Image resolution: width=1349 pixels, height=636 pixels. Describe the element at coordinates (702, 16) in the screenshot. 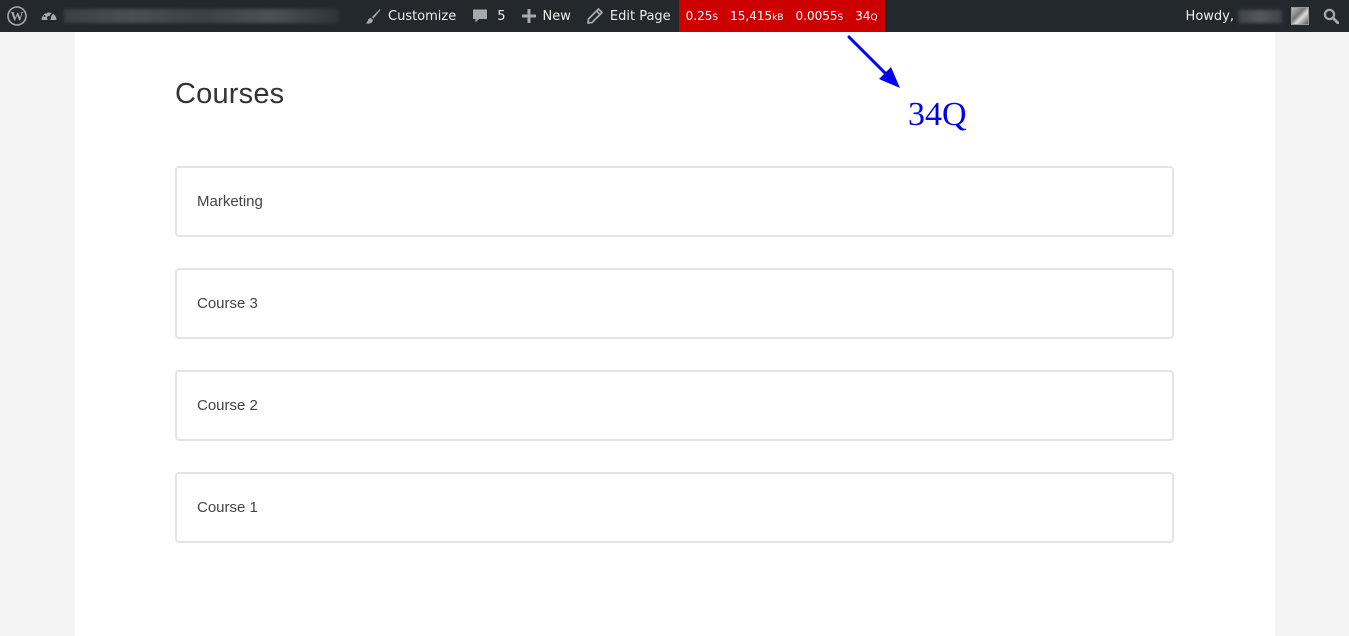

I see `qm-page-time: 0.25S` at that location.